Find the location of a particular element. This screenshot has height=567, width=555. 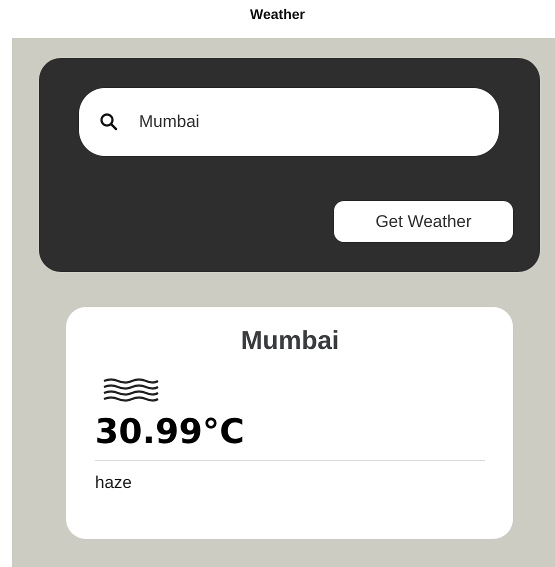

search-field: Mumbai is located at coordinates (309, 122).